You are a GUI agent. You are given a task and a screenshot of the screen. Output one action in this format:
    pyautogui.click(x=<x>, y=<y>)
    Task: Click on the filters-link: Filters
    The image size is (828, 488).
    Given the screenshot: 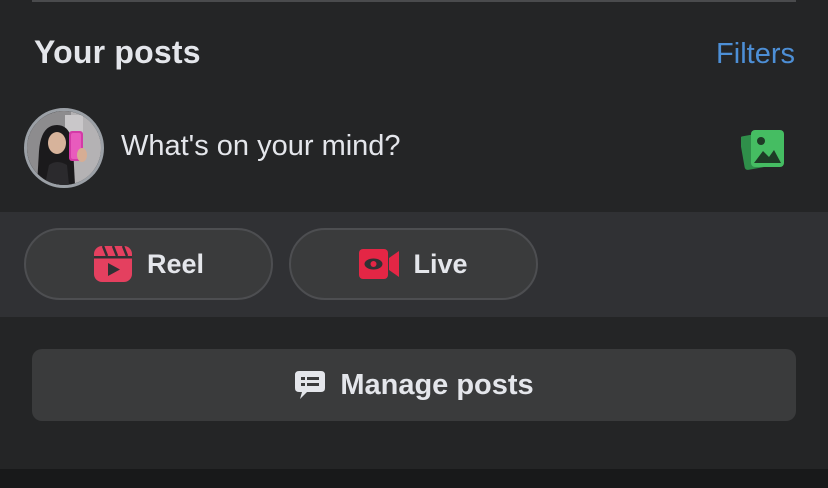 What is the action you would take?
    pyautogui.click(x=755, y=54)
    